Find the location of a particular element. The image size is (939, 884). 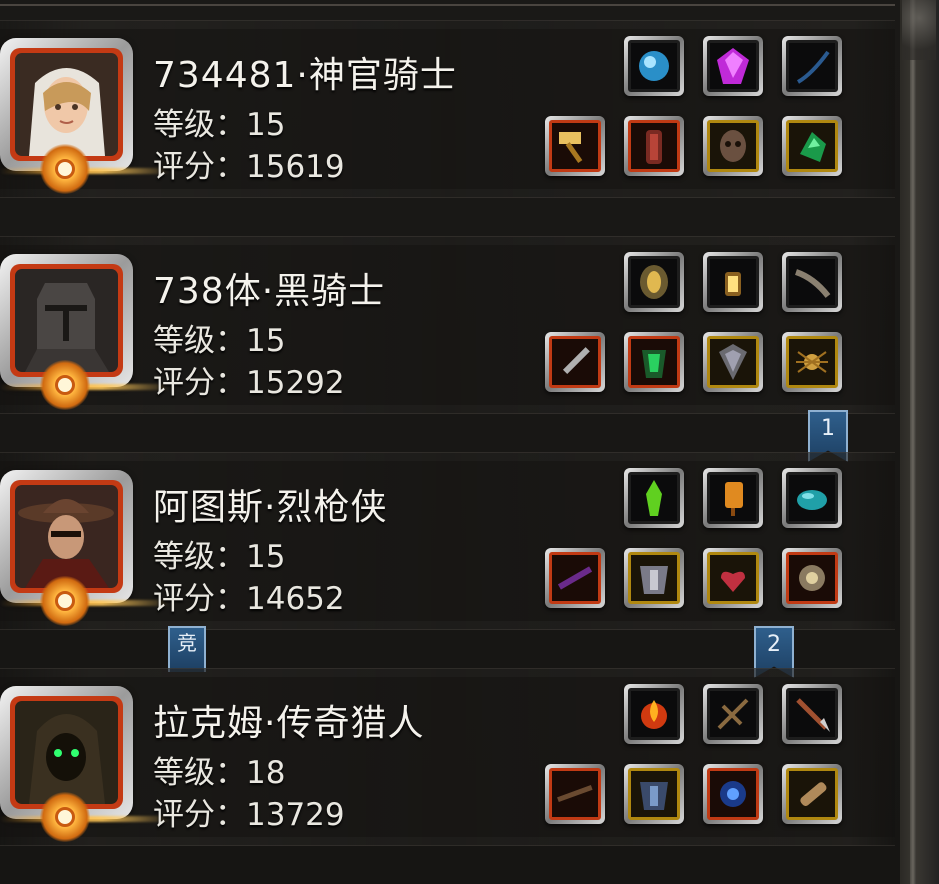

wooden-crossbow-icon is located at coordinates (733, 714).